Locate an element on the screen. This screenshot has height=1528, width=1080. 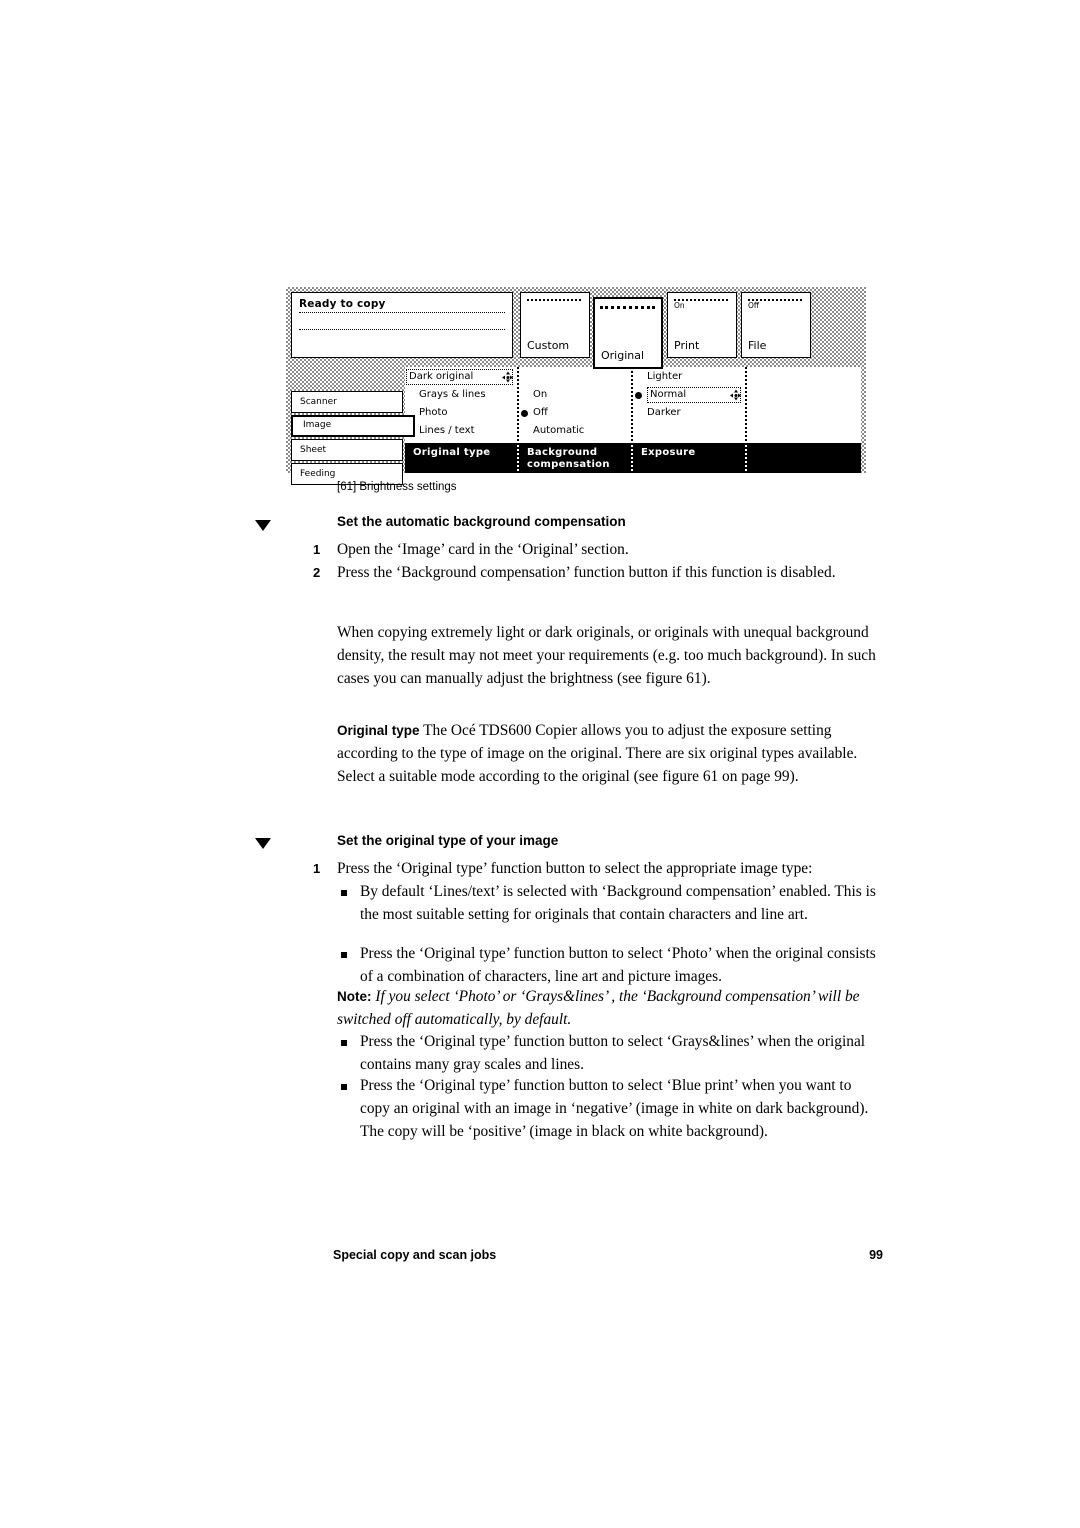
tab-print: On Print is located at coordinates (702, 325).